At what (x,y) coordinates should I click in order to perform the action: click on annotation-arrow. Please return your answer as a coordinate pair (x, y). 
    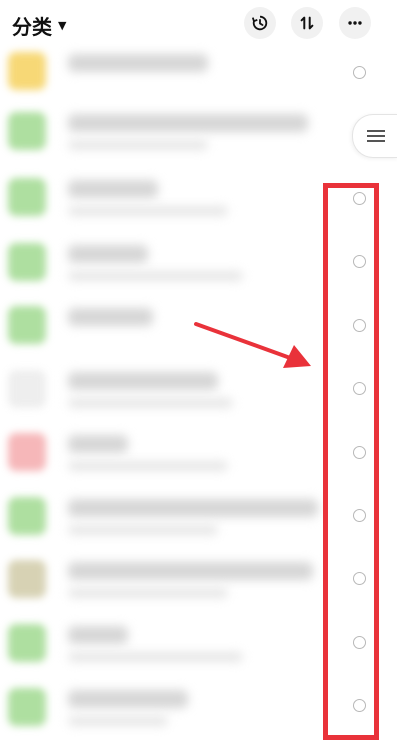
    Looking at the image, I should click on (252, 345).